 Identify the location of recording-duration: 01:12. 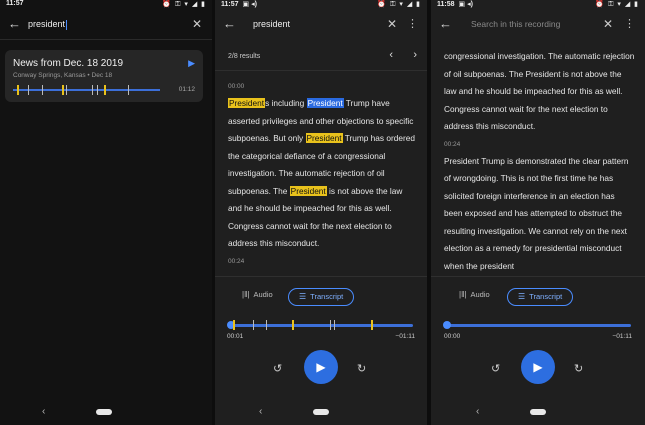
(186, 89).